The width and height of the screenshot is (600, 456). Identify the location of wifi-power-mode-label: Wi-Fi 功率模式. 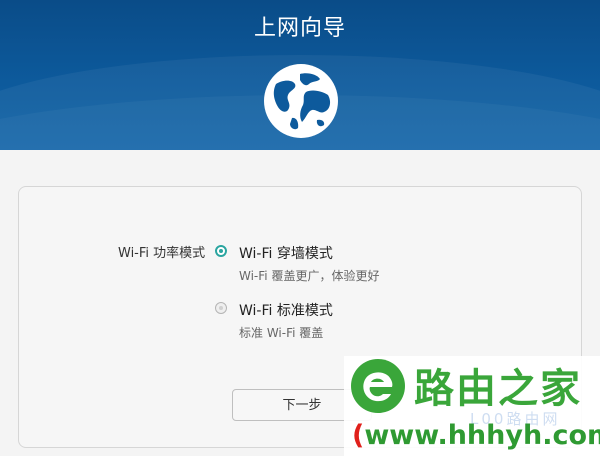
(162, 253).